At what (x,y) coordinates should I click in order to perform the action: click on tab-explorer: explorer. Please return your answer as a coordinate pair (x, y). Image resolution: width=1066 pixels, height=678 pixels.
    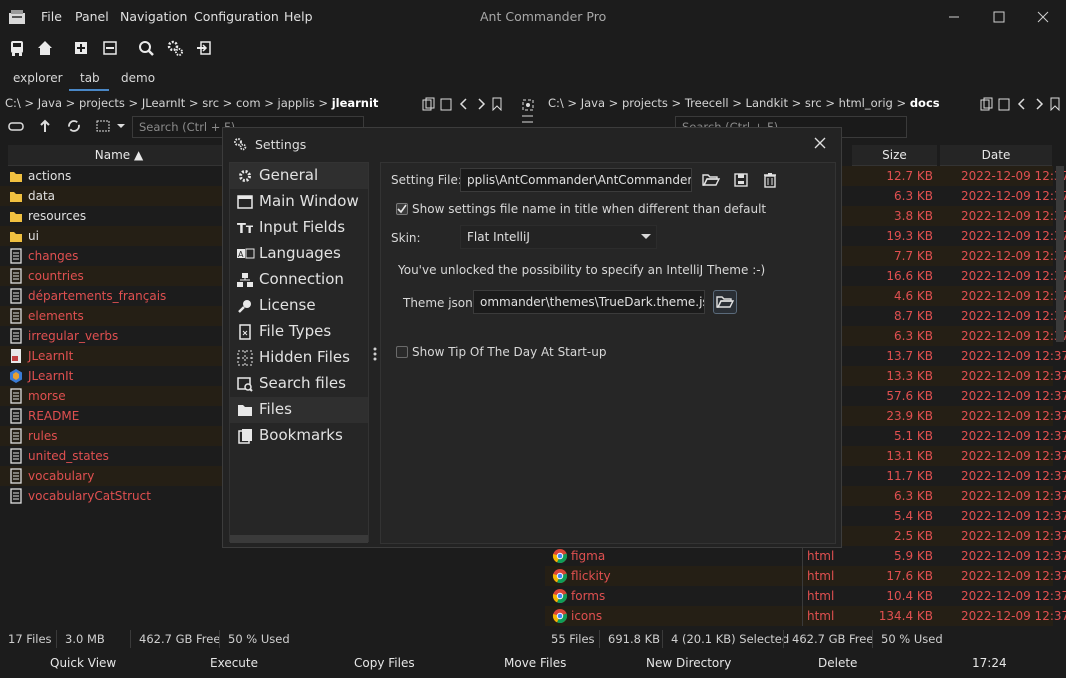
    Looking at the image, I should click on (38, 78).